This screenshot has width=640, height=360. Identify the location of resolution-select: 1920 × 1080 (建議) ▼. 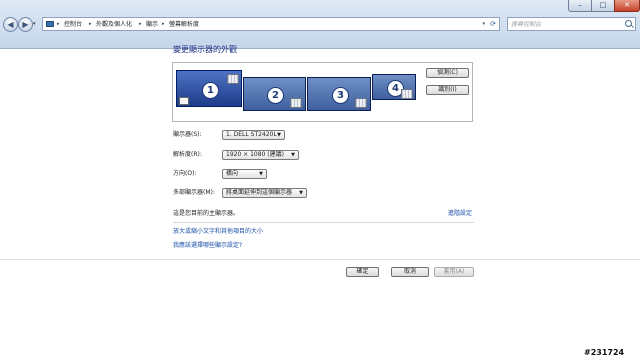
(260, 155).